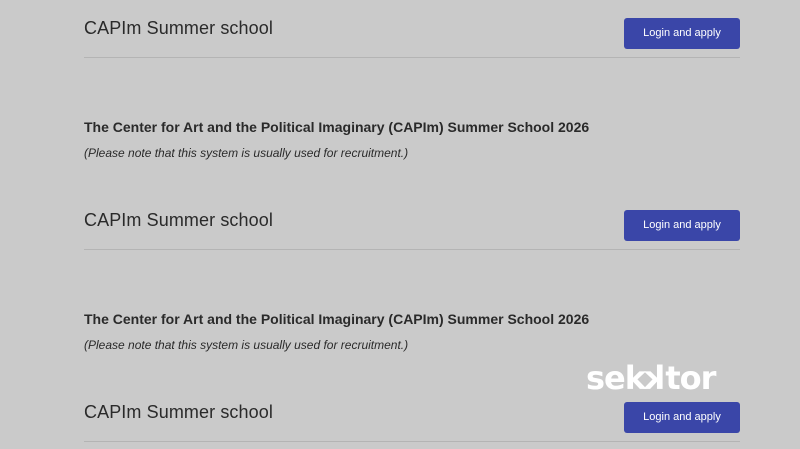 This screenshot has width=800, height=449. I want to click on watermark-text-end: tor, so click(690, 378).